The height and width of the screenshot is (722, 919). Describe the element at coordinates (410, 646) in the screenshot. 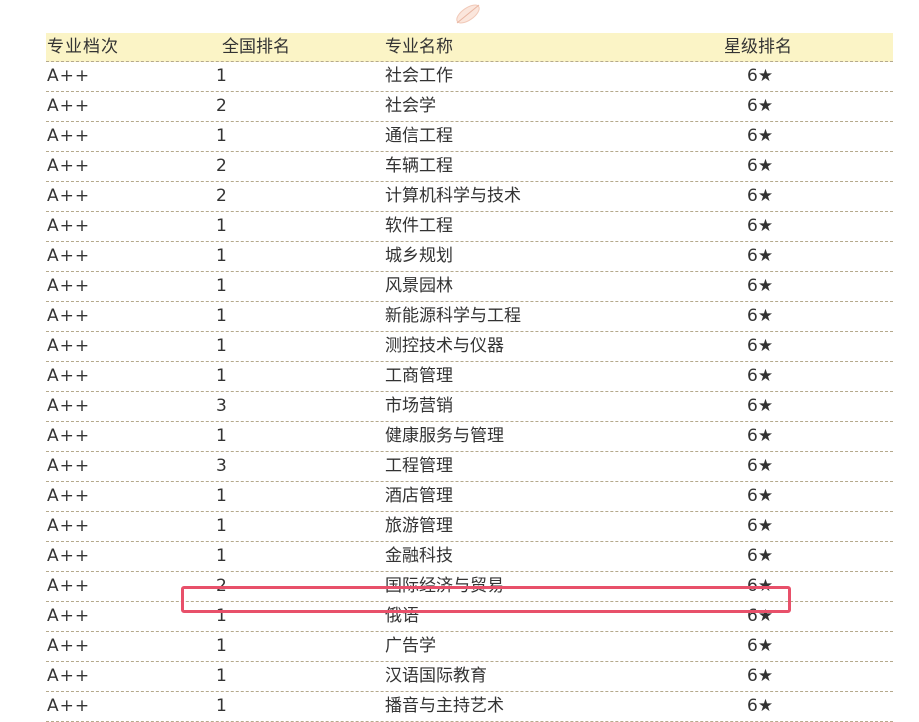

I see `major-cell: 广告学` at that location.